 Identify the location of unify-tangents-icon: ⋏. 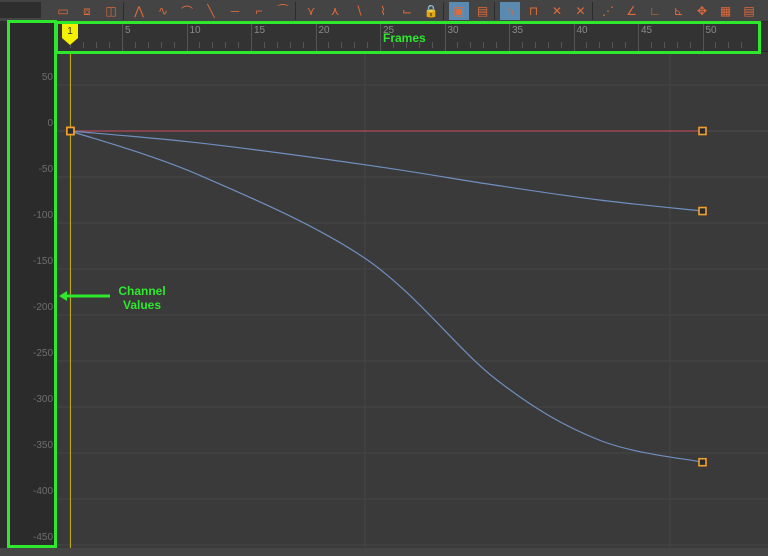
(335, 11).